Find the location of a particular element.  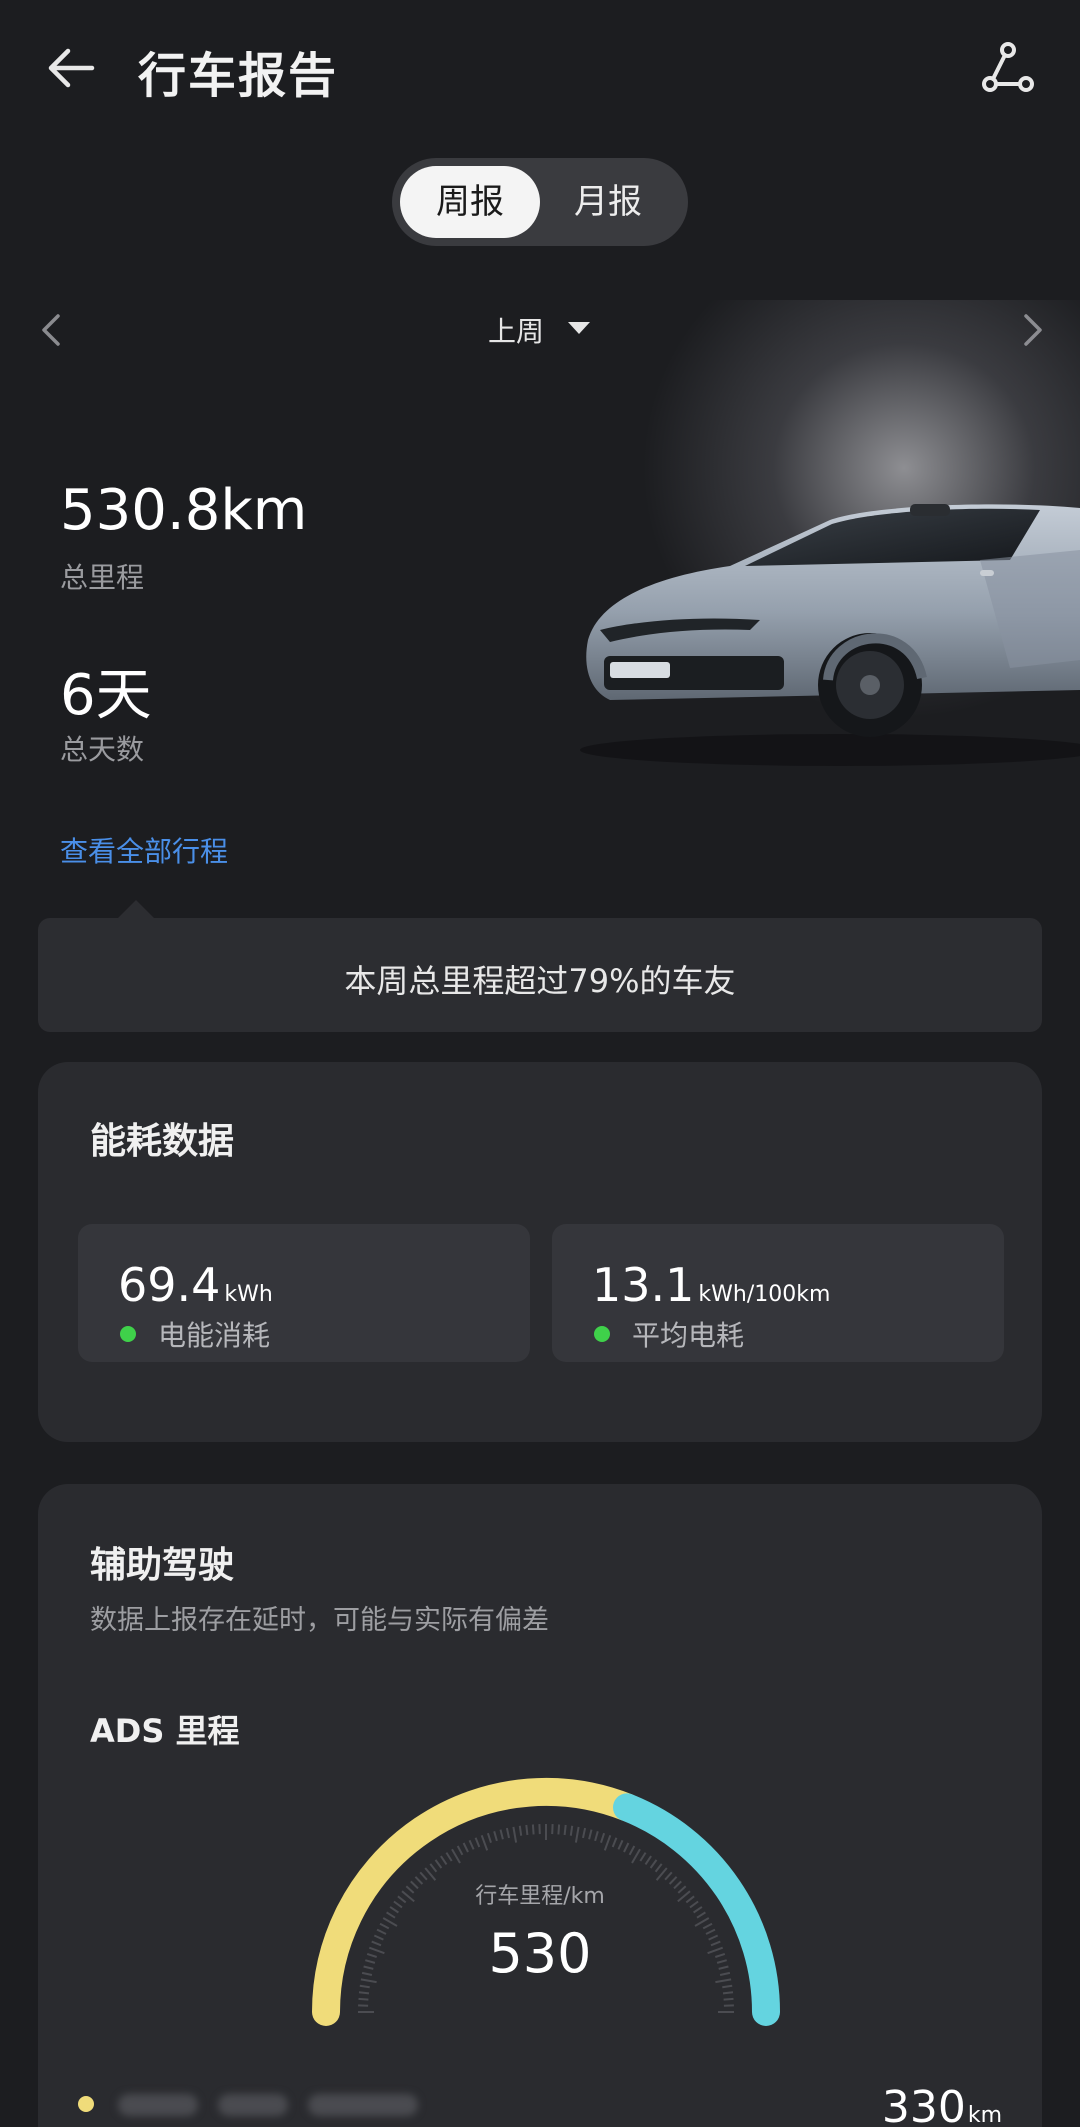

average-consumption-tile: 13.1 kWh/100km 平均电耗 is located at coordinates (778, 1293).